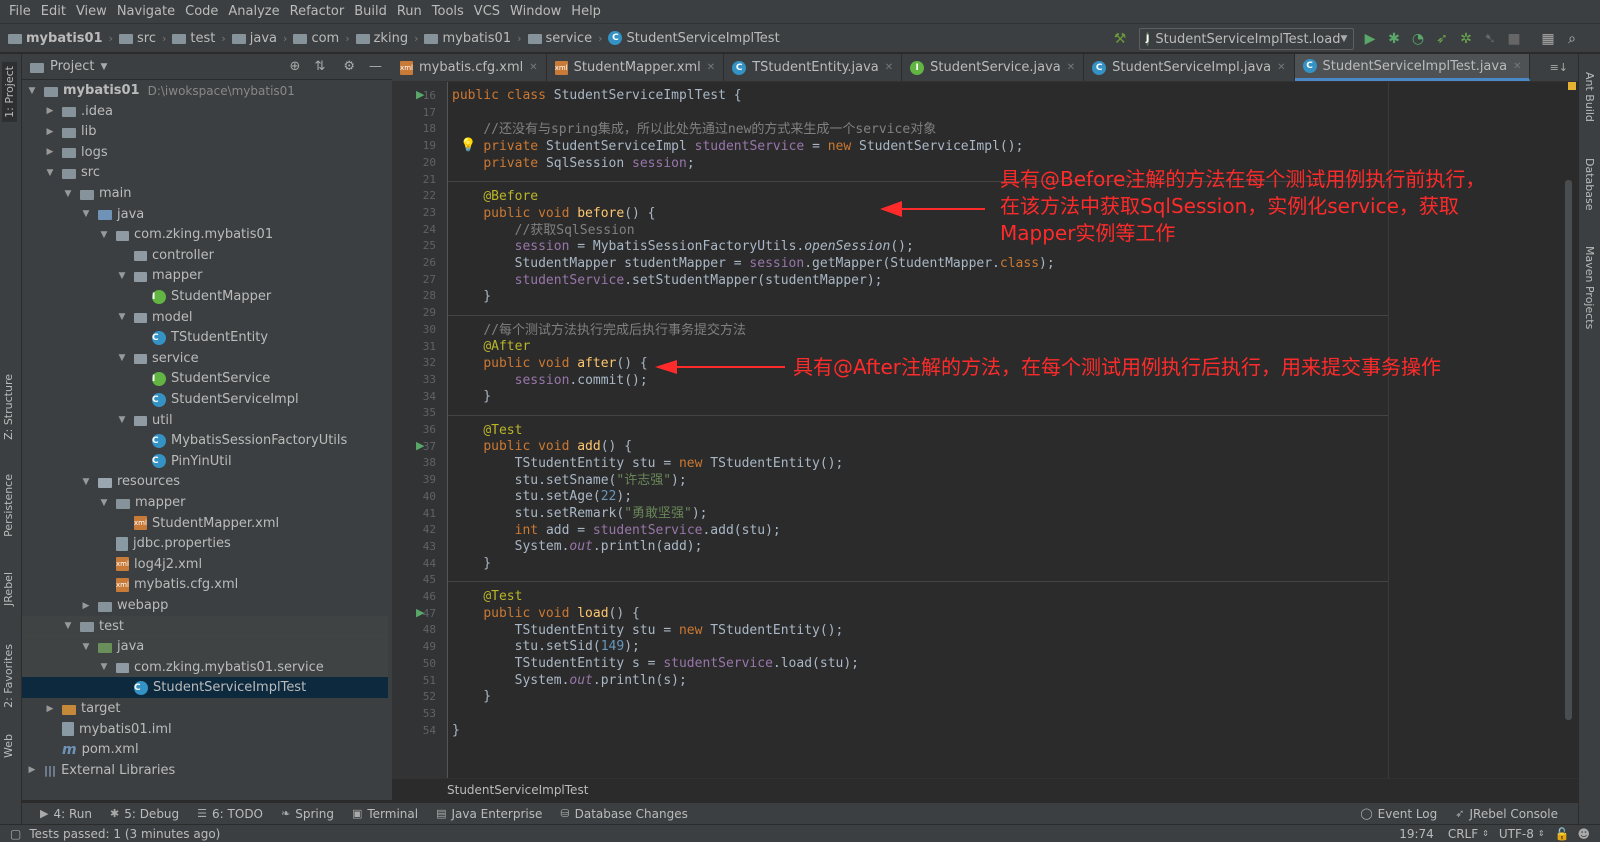  I want to click on tree-item: ▼ util, so click(207, 420).